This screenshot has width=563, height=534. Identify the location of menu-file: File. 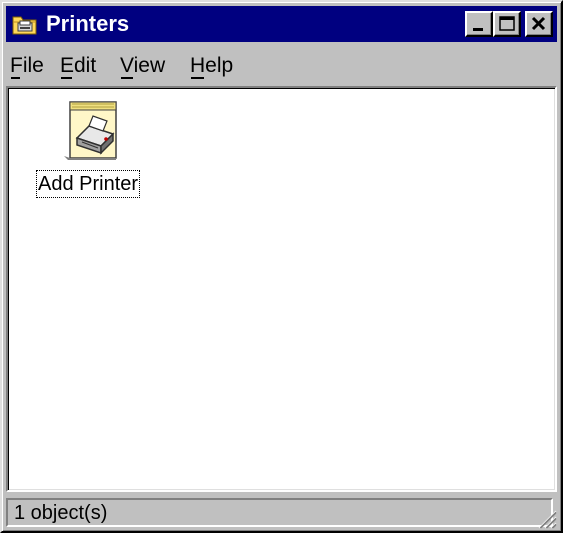
(27, 66).